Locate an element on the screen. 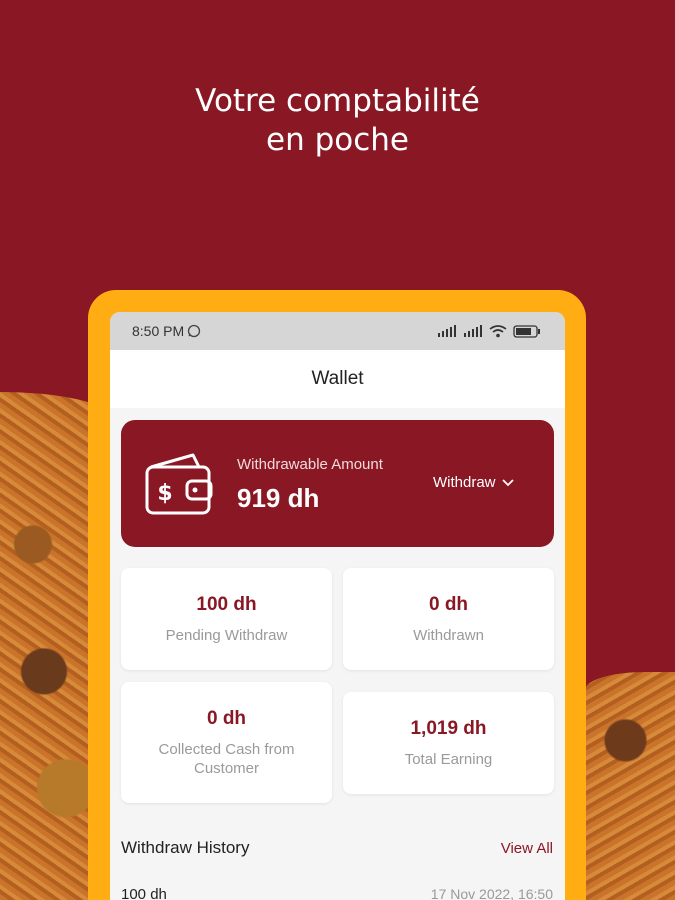  view-all-link: View All is located at coordinates (527, 848).